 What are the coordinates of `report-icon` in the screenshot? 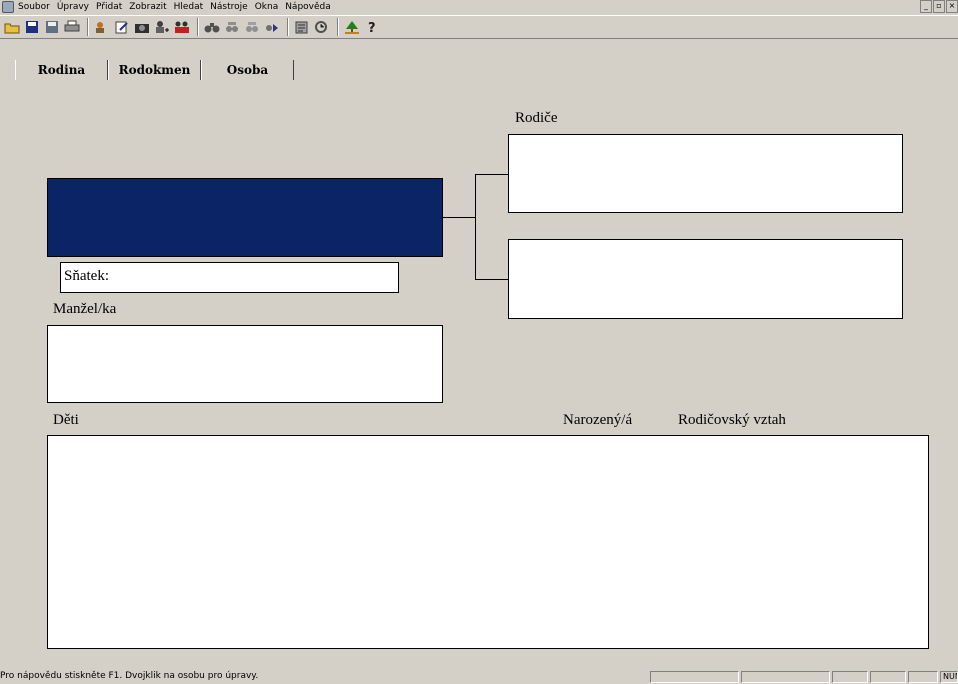 It's located at (302, 27).